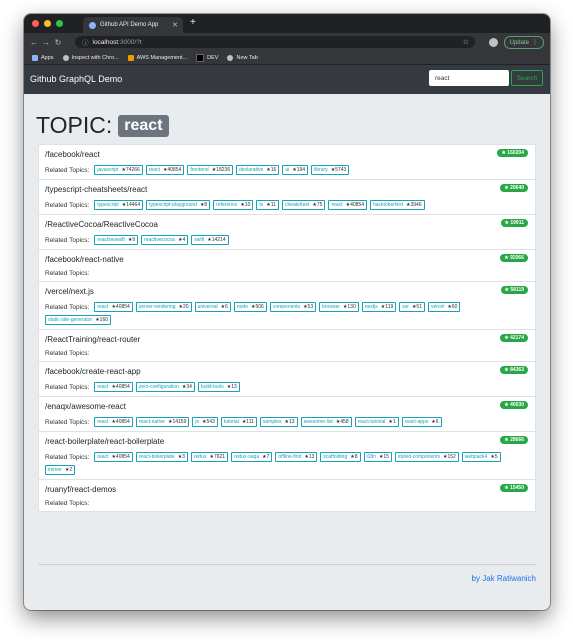 The height and width of the screenshot is (640, 573). What do you see at coordinates (437, 307) in the screenshot?
I see `topic-chip-name: vercel` at bounding box center [437, 307].